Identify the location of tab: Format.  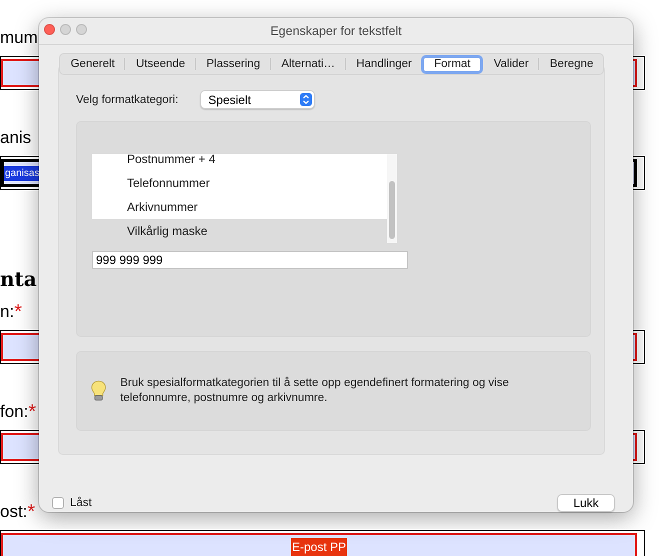
(452, 64).